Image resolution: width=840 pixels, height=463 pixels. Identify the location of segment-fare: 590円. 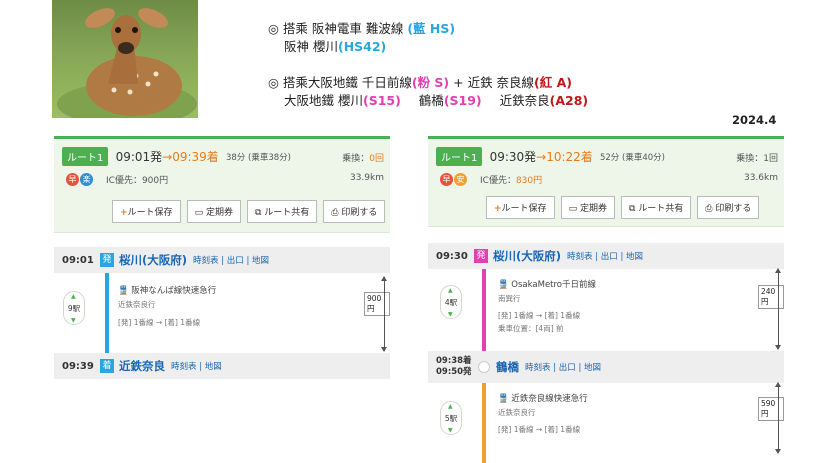
(771, 409).